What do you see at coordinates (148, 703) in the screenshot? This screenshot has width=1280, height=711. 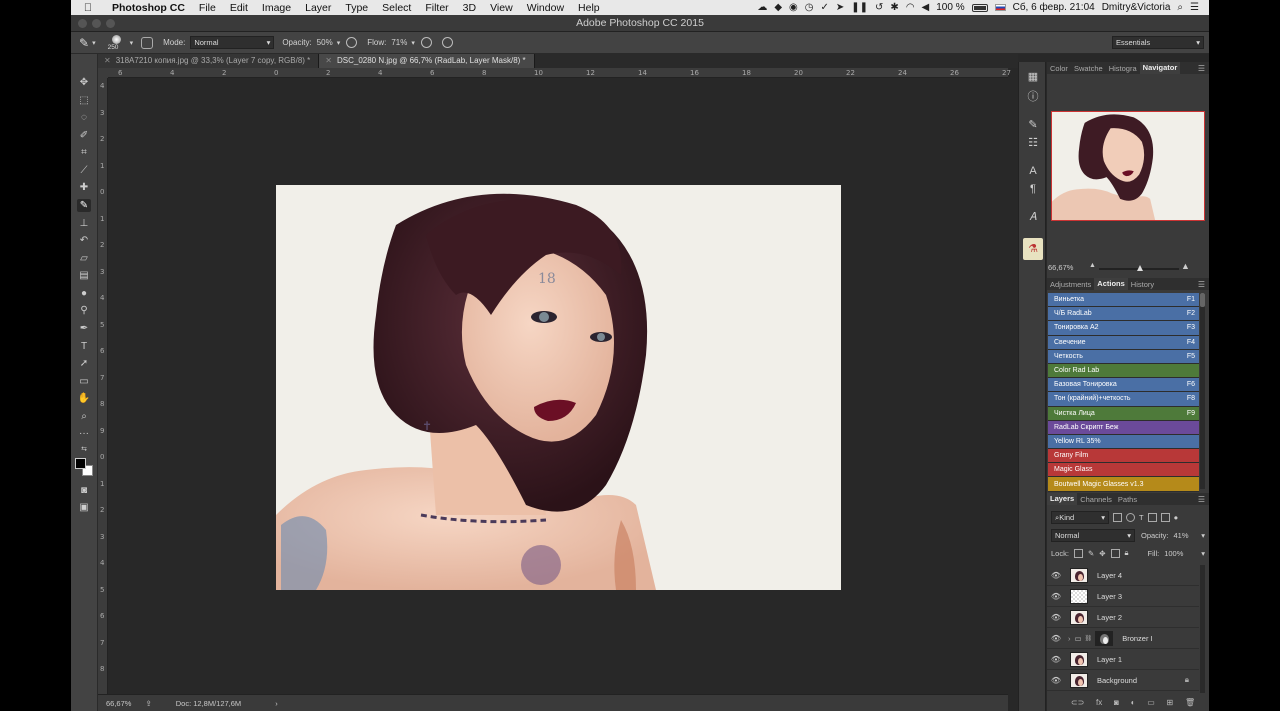 I see `share-icon: ⇪` at bounding box center [148, 703].